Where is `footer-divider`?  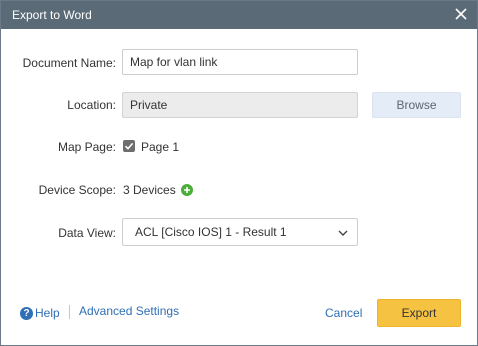
footer-divider is located at coordinates (69, 312).